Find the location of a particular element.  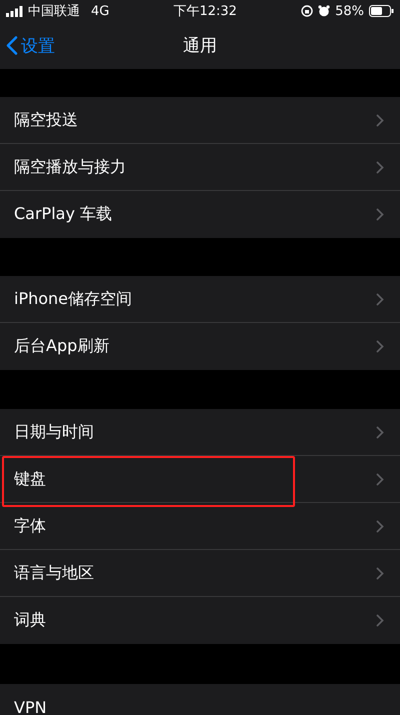

settings-row: VPN is located at coordinates (200, 699).